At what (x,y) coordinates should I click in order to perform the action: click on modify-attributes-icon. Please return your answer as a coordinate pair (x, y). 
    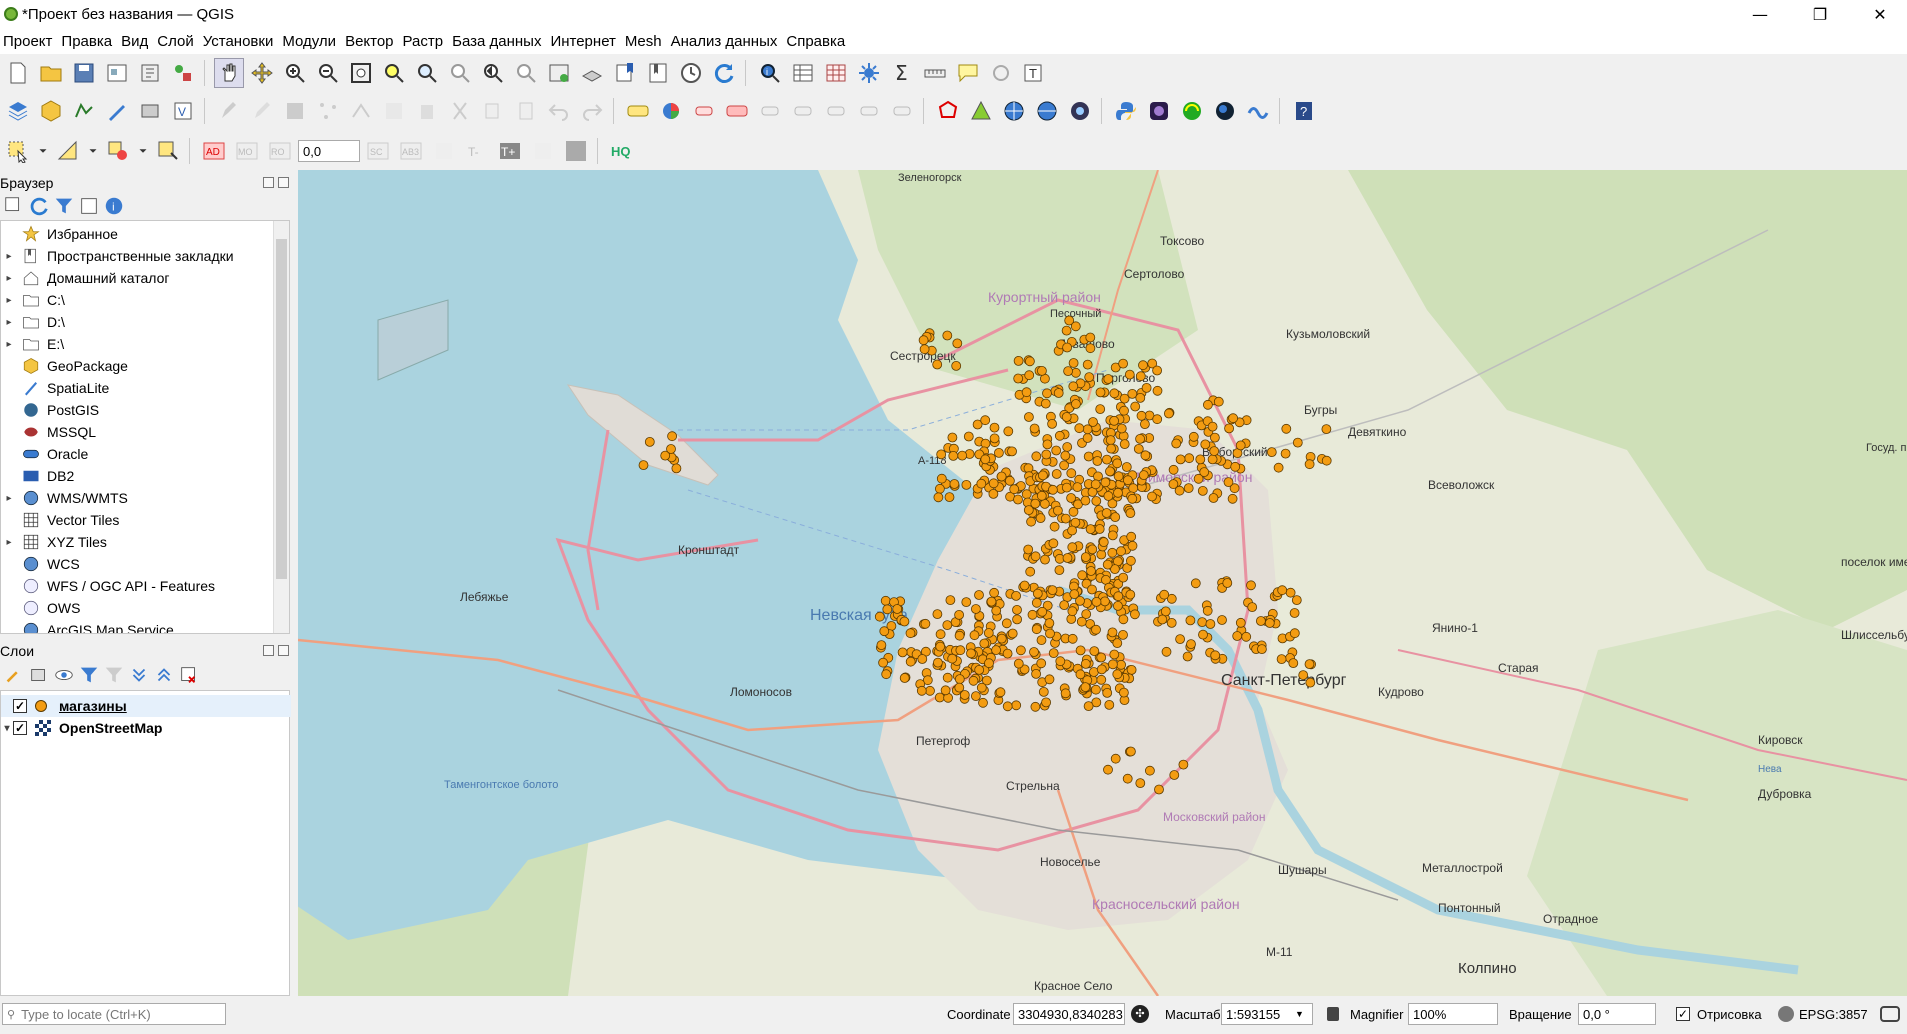
    Looking at the image, I should click on (394, 111).